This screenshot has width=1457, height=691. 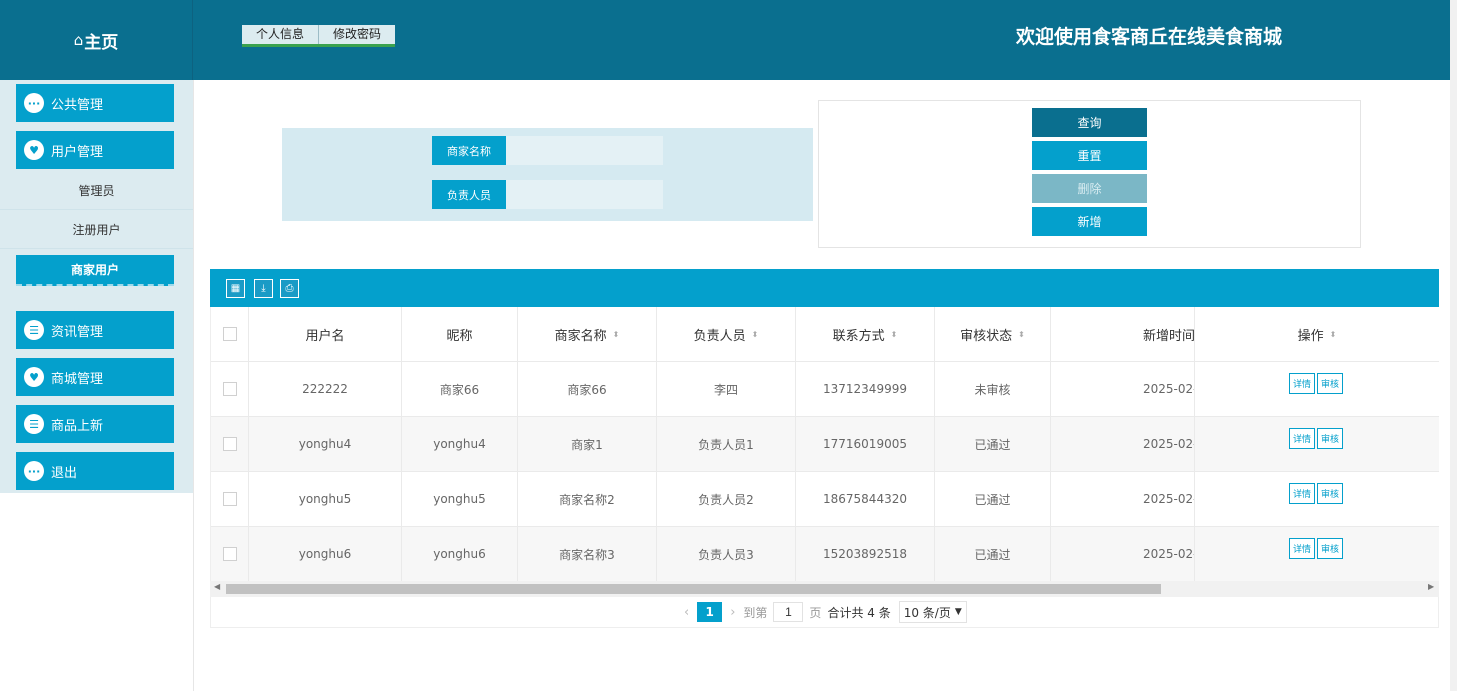 What do you see at coordinates (357, 34) in the screenshot?
I see `tab-change-password: 修改密码` at bounding box center [357, 34].